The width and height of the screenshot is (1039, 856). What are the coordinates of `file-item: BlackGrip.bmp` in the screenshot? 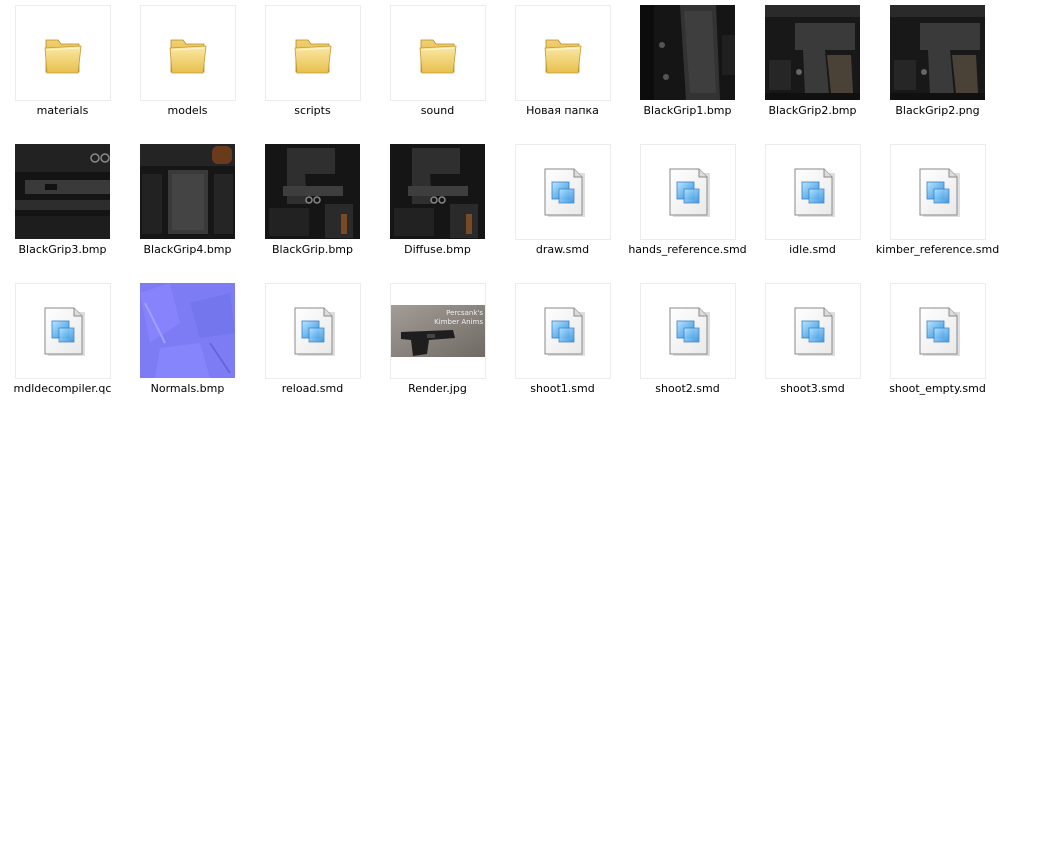 It's located at (312, 204).